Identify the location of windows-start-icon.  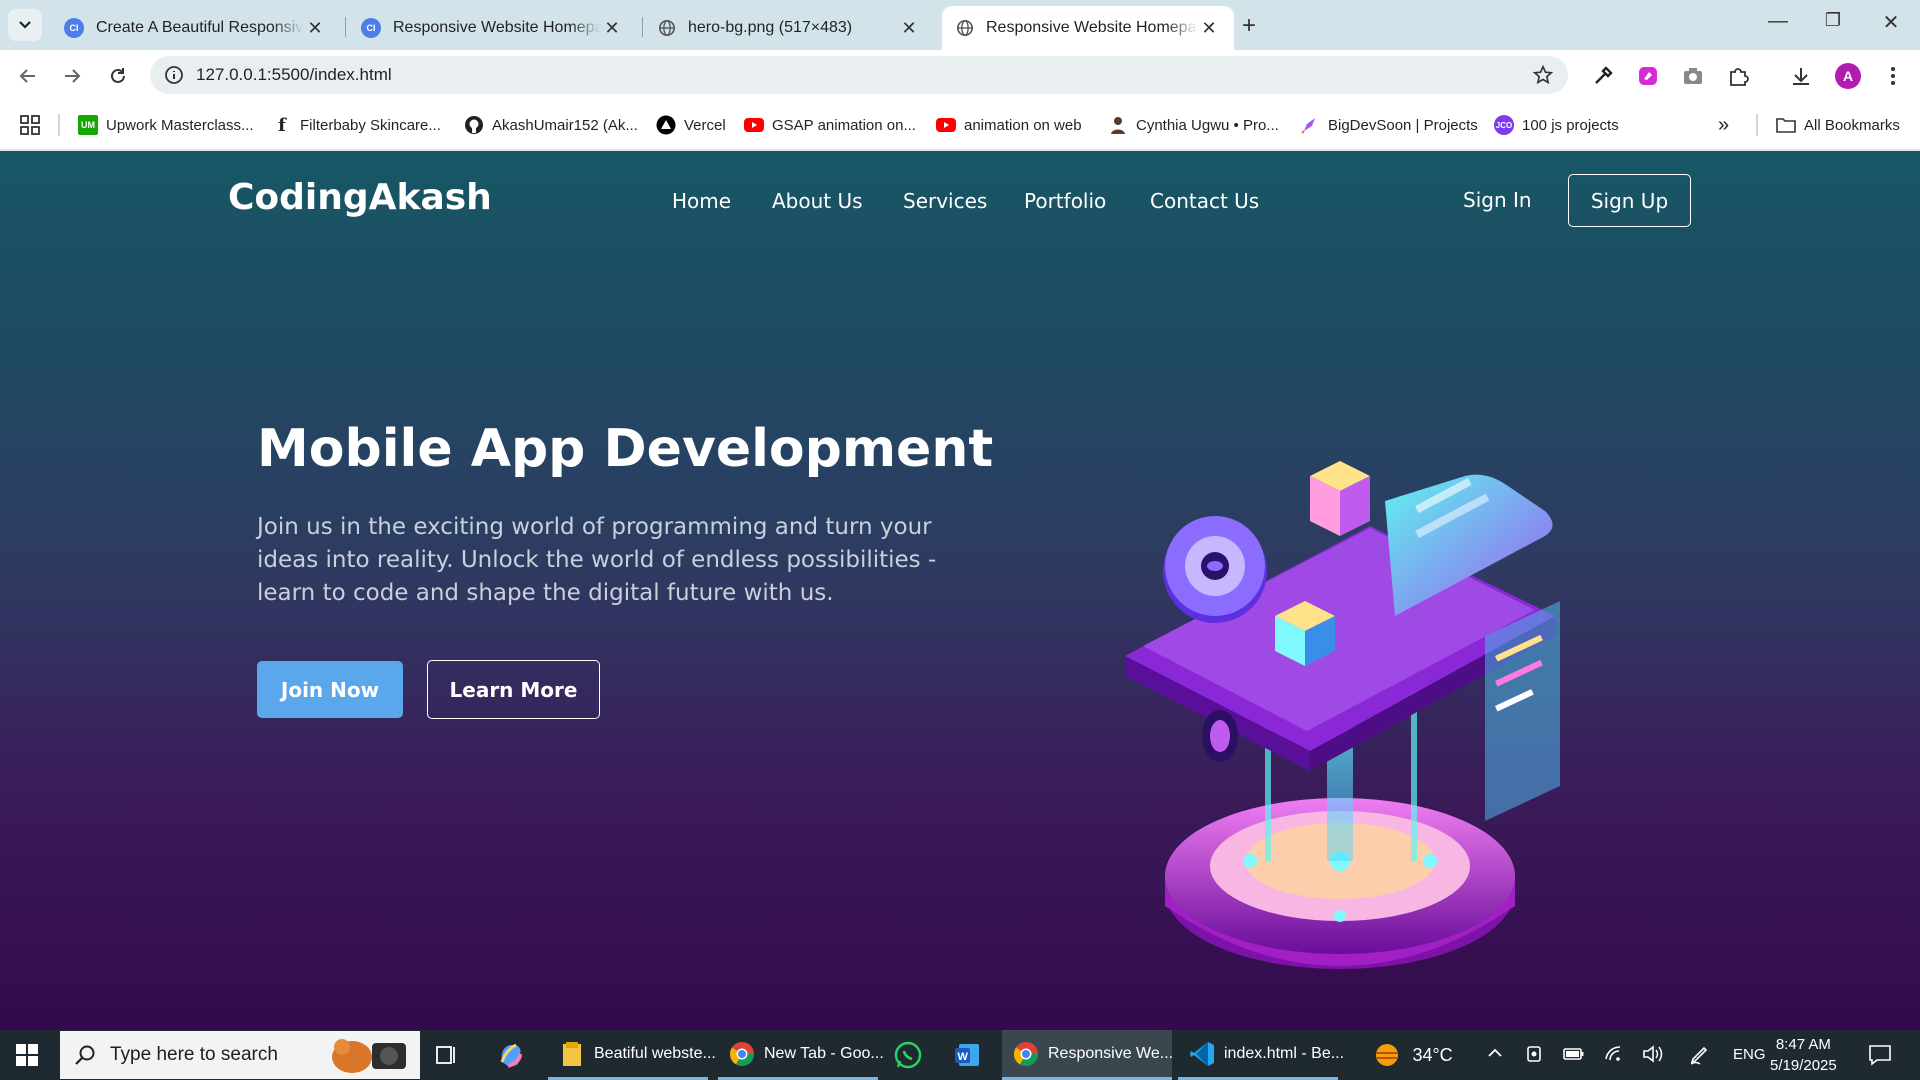
(27, 1055).